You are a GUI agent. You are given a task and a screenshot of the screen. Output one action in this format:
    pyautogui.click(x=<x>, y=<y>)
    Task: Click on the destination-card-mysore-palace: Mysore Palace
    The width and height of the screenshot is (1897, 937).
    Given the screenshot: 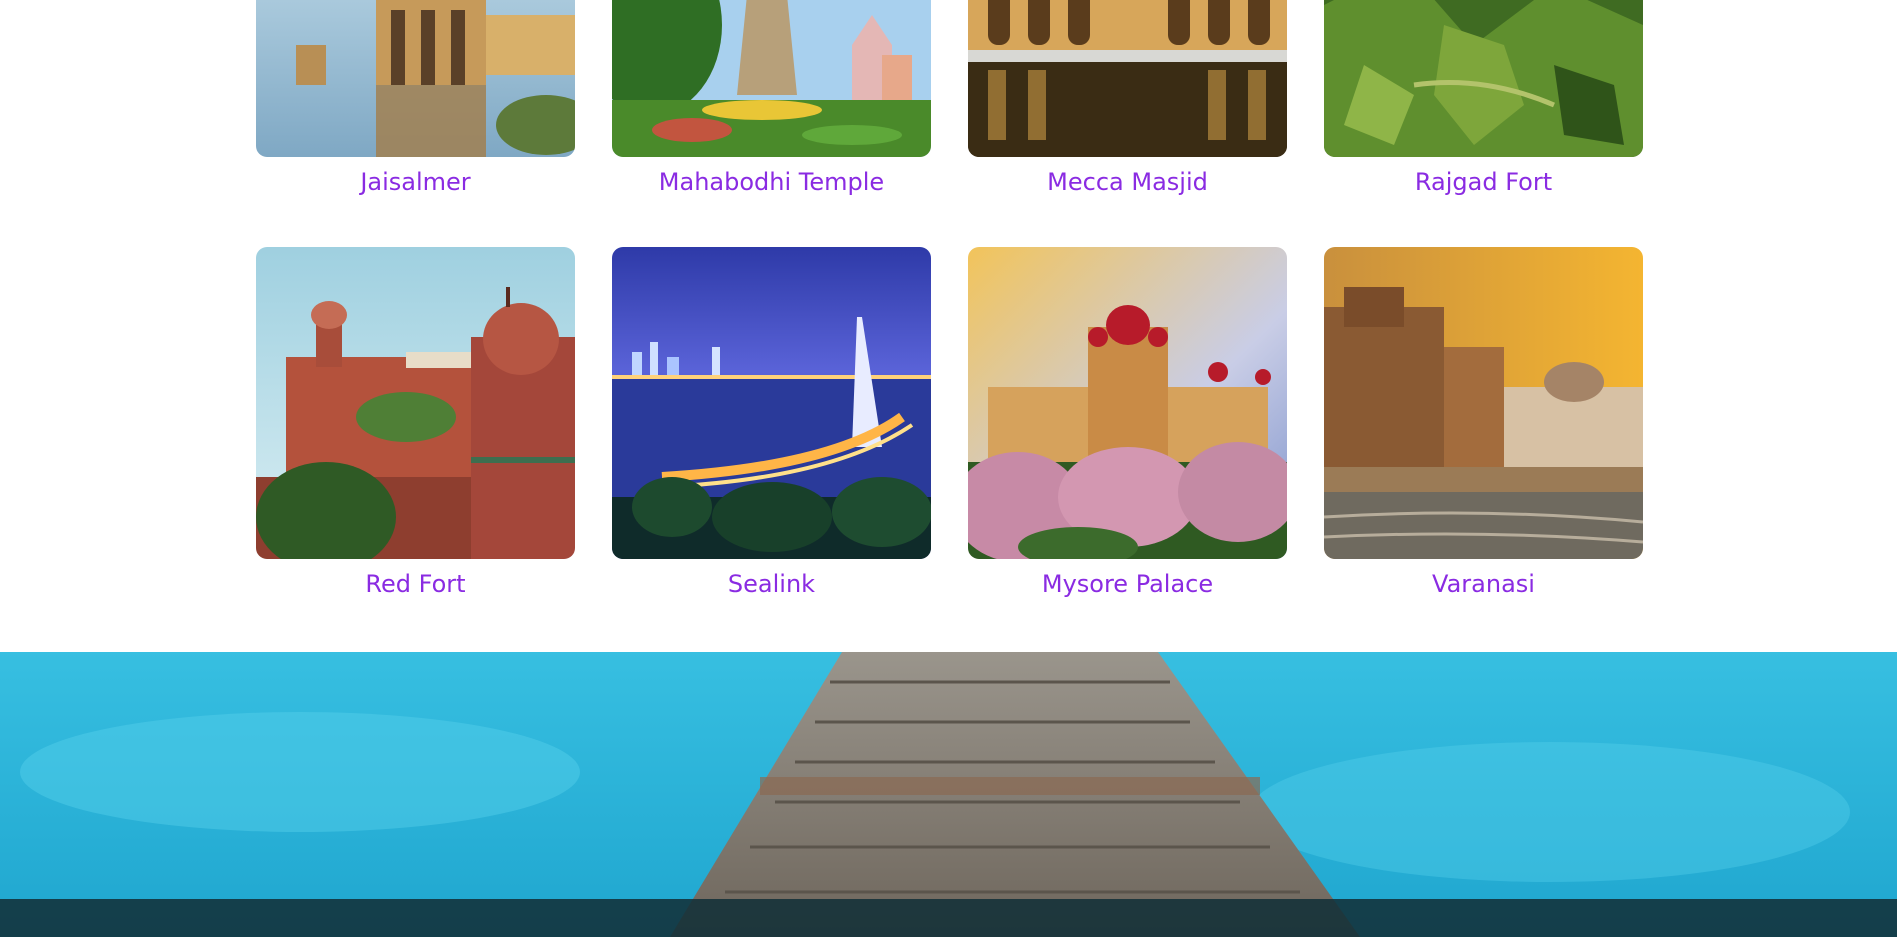 What is the action you would take?
    pyautogui.click(x=1127, y=423)
    